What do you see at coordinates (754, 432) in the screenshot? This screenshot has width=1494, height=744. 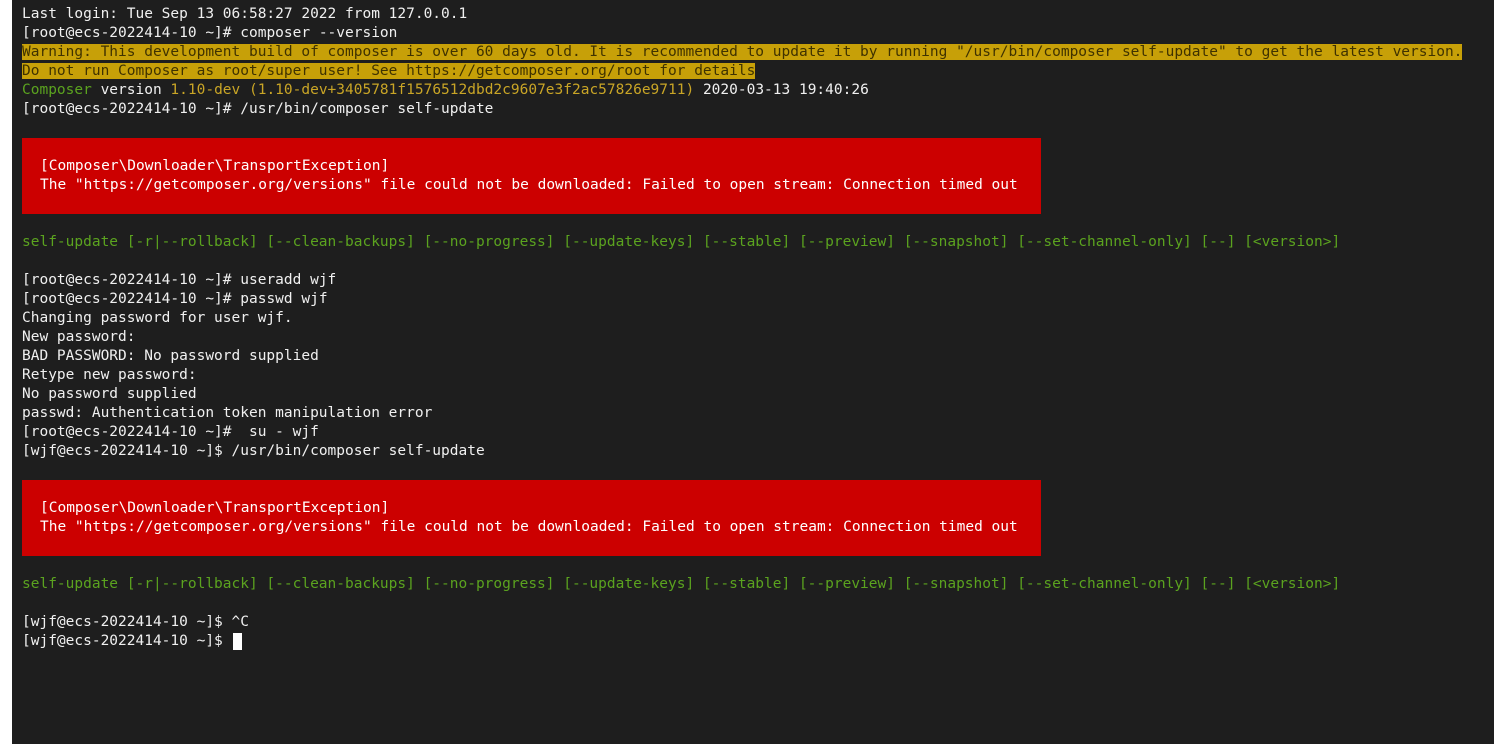 I see `command-line: [root@ecs-2022414-10 ~]# su - wjf` at bounding box center [754, 432].